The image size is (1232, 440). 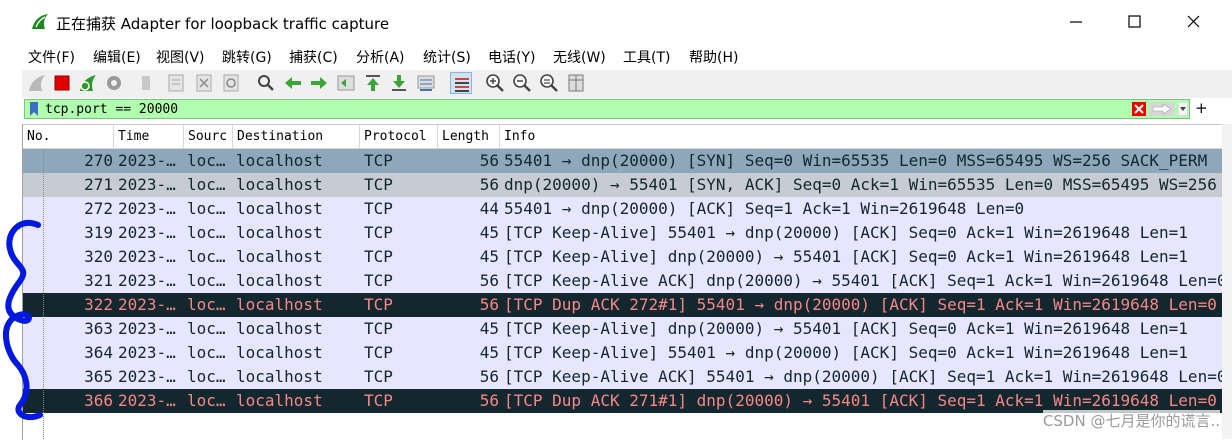 I want to click on column-header-info: Info, so click(x=861, y=136).